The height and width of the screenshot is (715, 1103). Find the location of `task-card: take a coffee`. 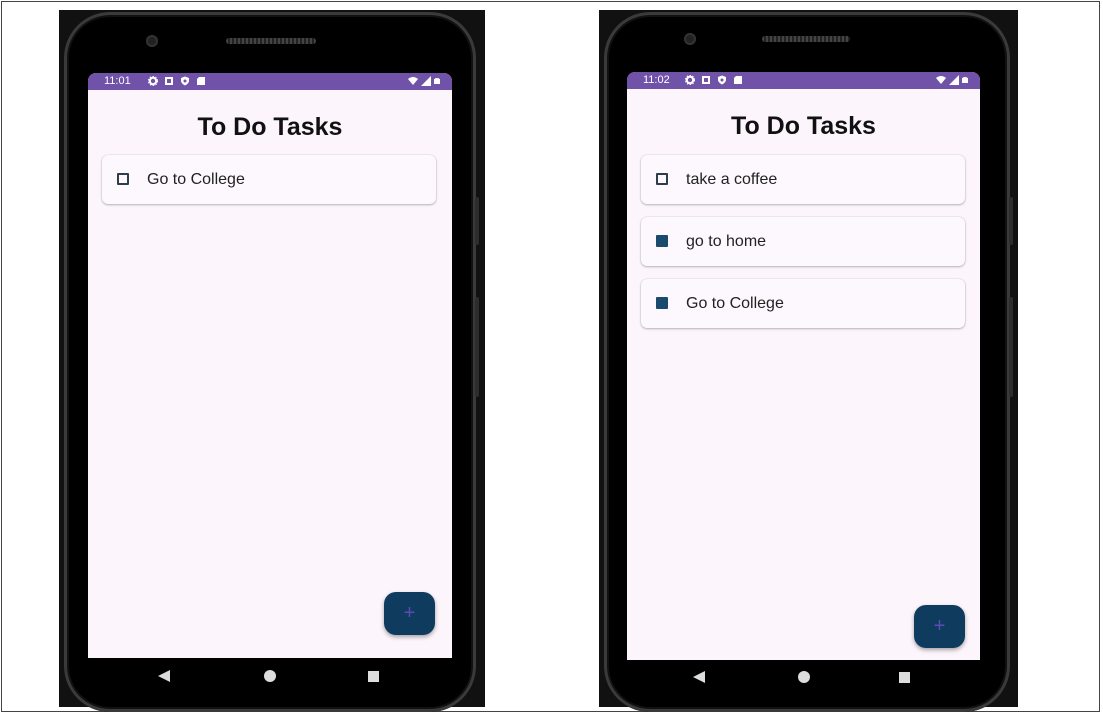

task-card: take a coffee is located at coordinates (803, 179).